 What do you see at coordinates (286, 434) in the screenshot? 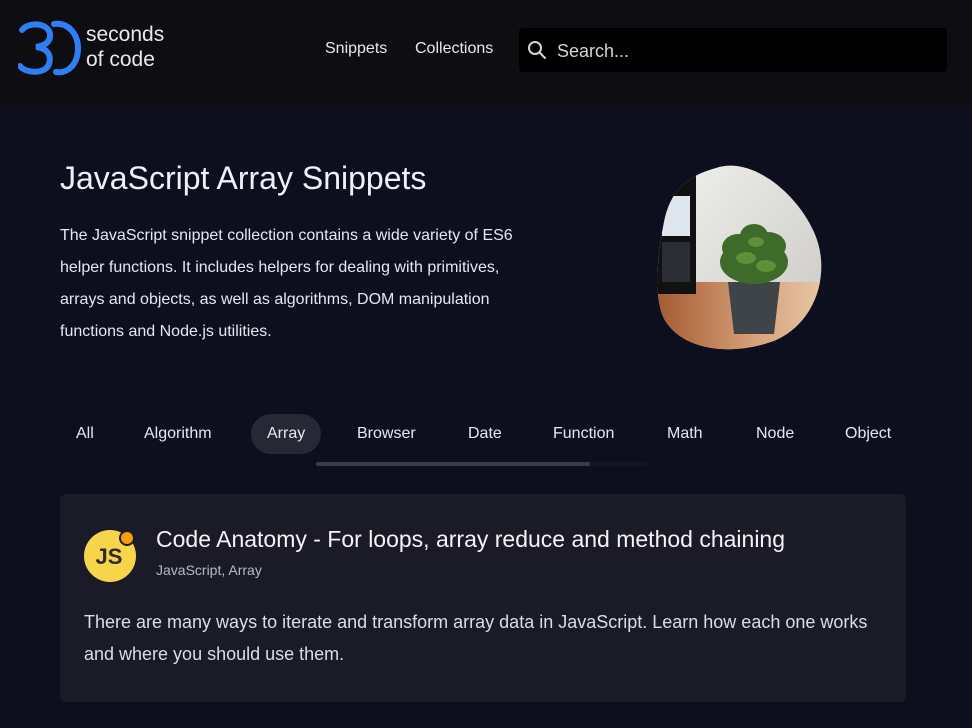
I see `tab-array: Array` at bounding box center [286, 434].